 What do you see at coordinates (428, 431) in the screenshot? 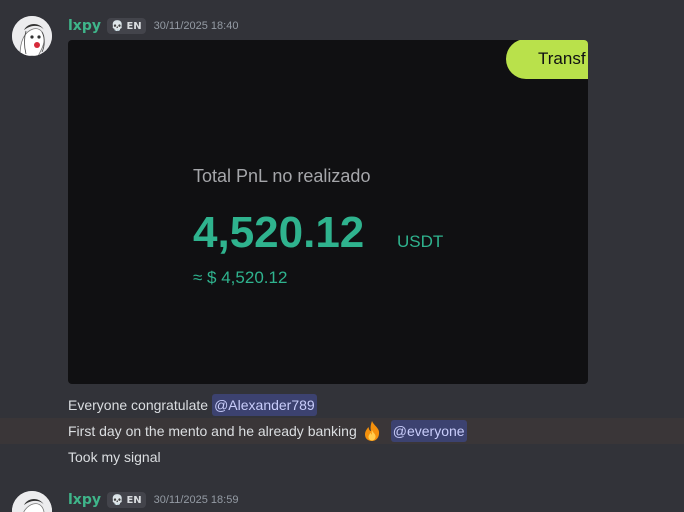
I see `everyone-mention: @everyone` at bounding box center [428, 431].